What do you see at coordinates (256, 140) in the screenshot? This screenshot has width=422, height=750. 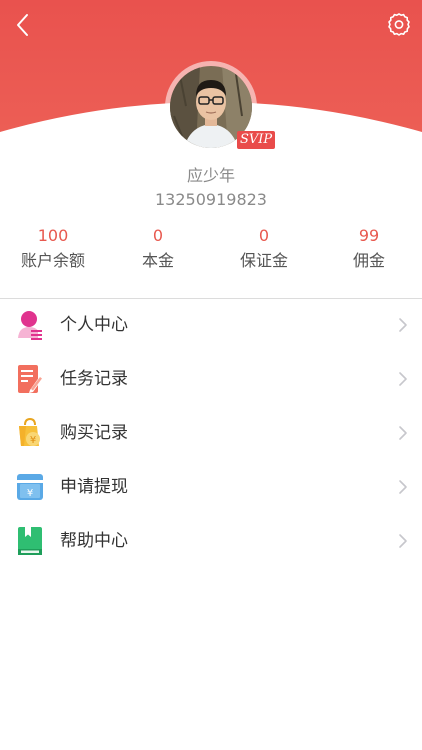 I see `svip-badge: SVIP` at bounding box center [256, 140].